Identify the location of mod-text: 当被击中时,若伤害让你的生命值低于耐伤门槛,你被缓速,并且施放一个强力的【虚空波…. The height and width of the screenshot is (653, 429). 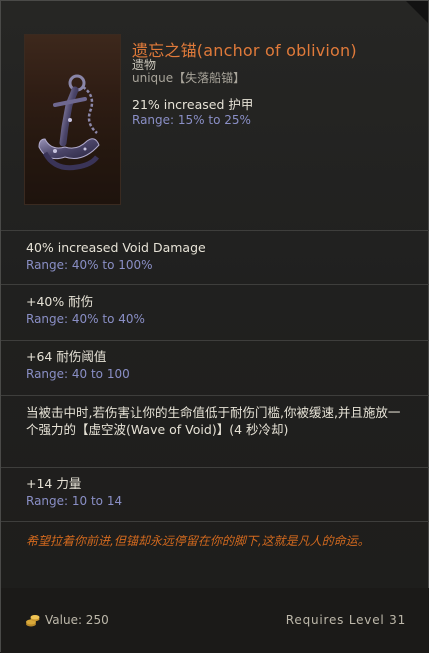
(213, 421).